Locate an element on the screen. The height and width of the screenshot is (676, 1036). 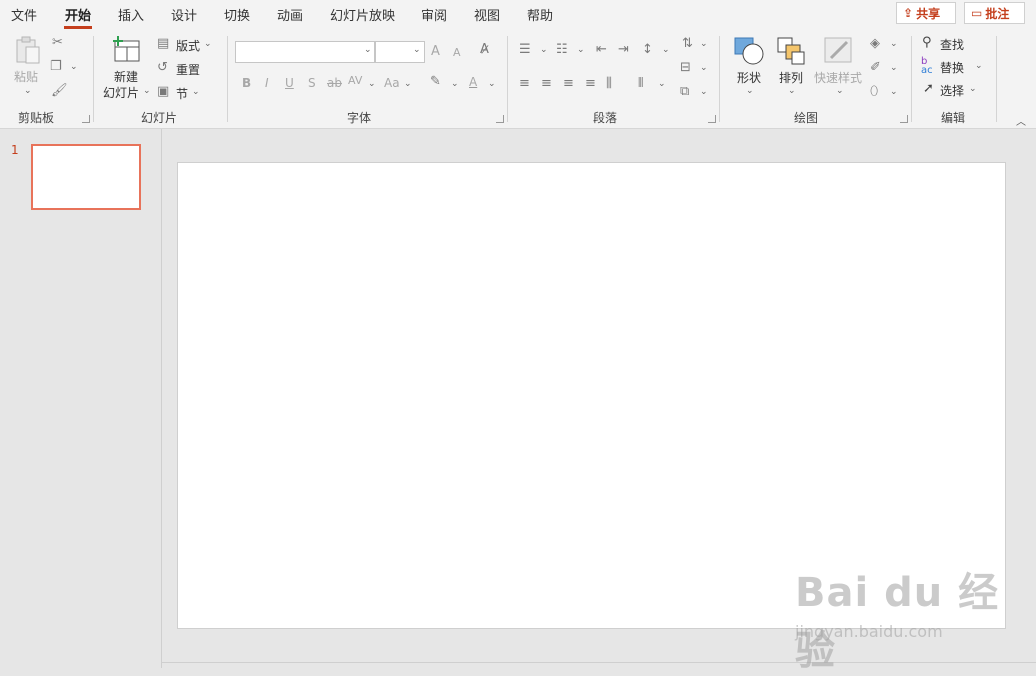
numbering-icon: ☷ is located at coordinates (562, 49).